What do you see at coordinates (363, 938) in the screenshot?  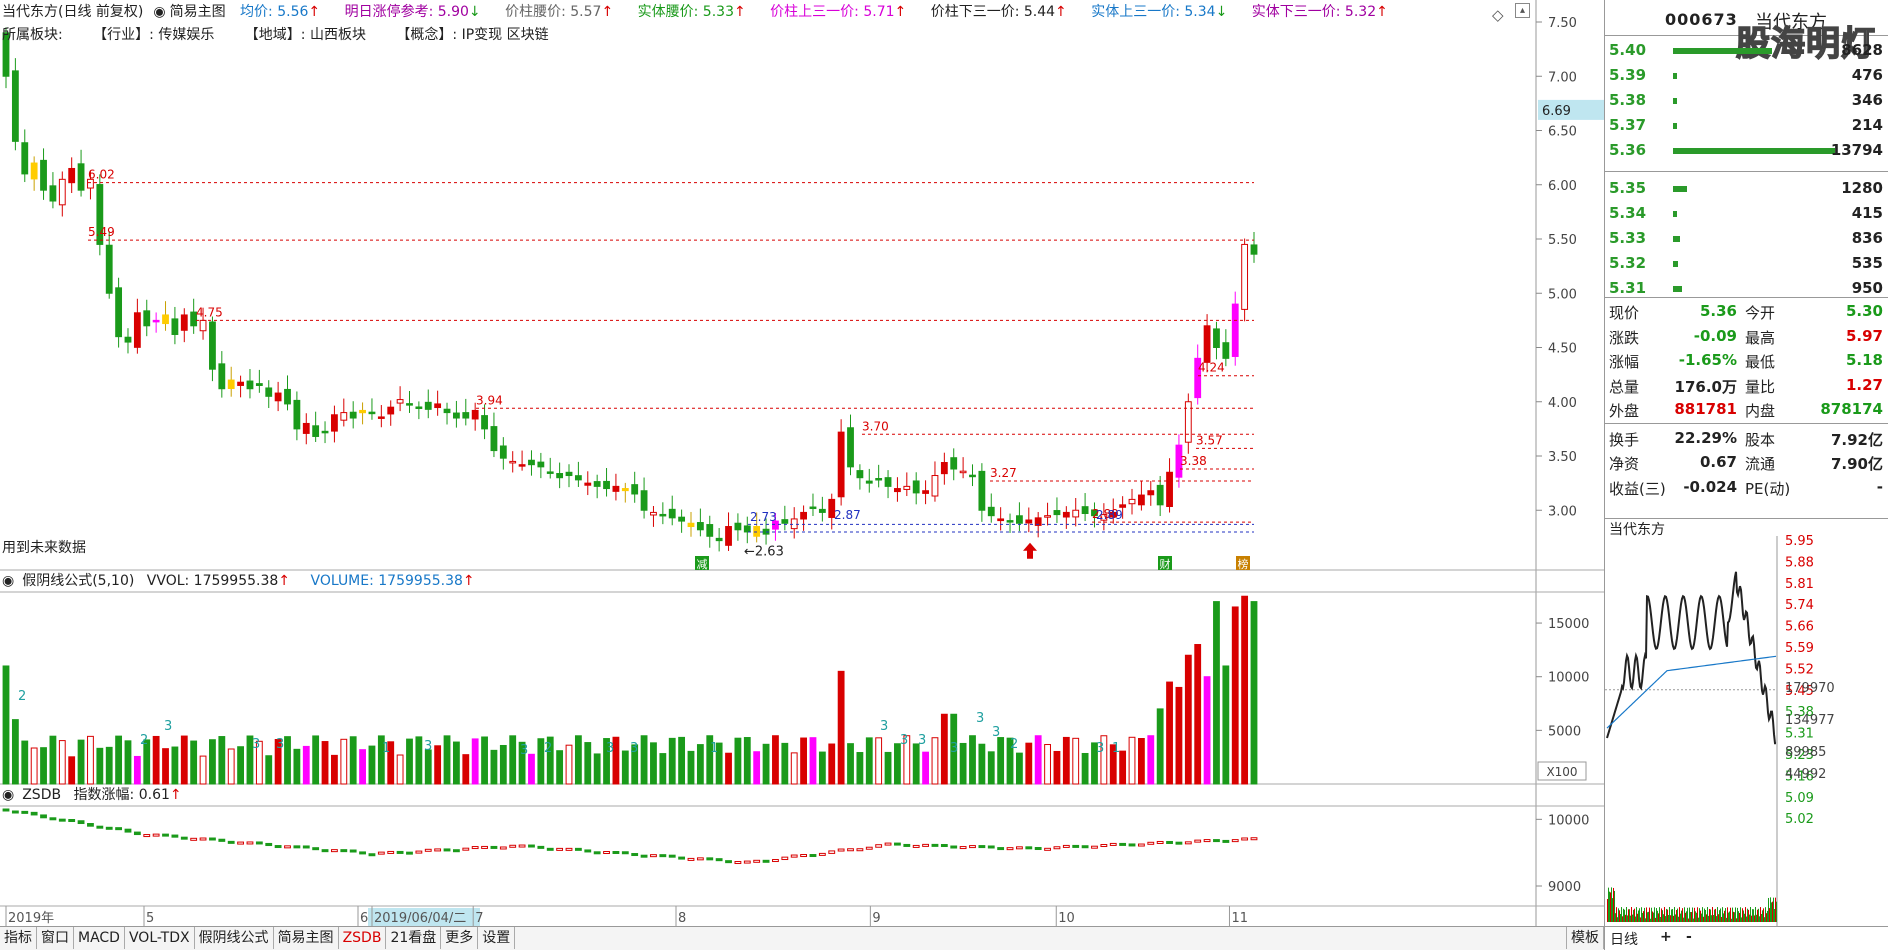 I see `tab-7: ZSDB` at bounding box center [363, 938].